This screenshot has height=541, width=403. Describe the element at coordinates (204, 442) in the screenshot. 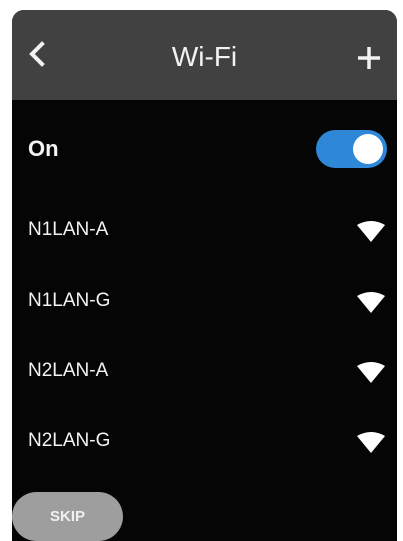

I see `network-row-n2lan-g: N2LAN-G` at that location.